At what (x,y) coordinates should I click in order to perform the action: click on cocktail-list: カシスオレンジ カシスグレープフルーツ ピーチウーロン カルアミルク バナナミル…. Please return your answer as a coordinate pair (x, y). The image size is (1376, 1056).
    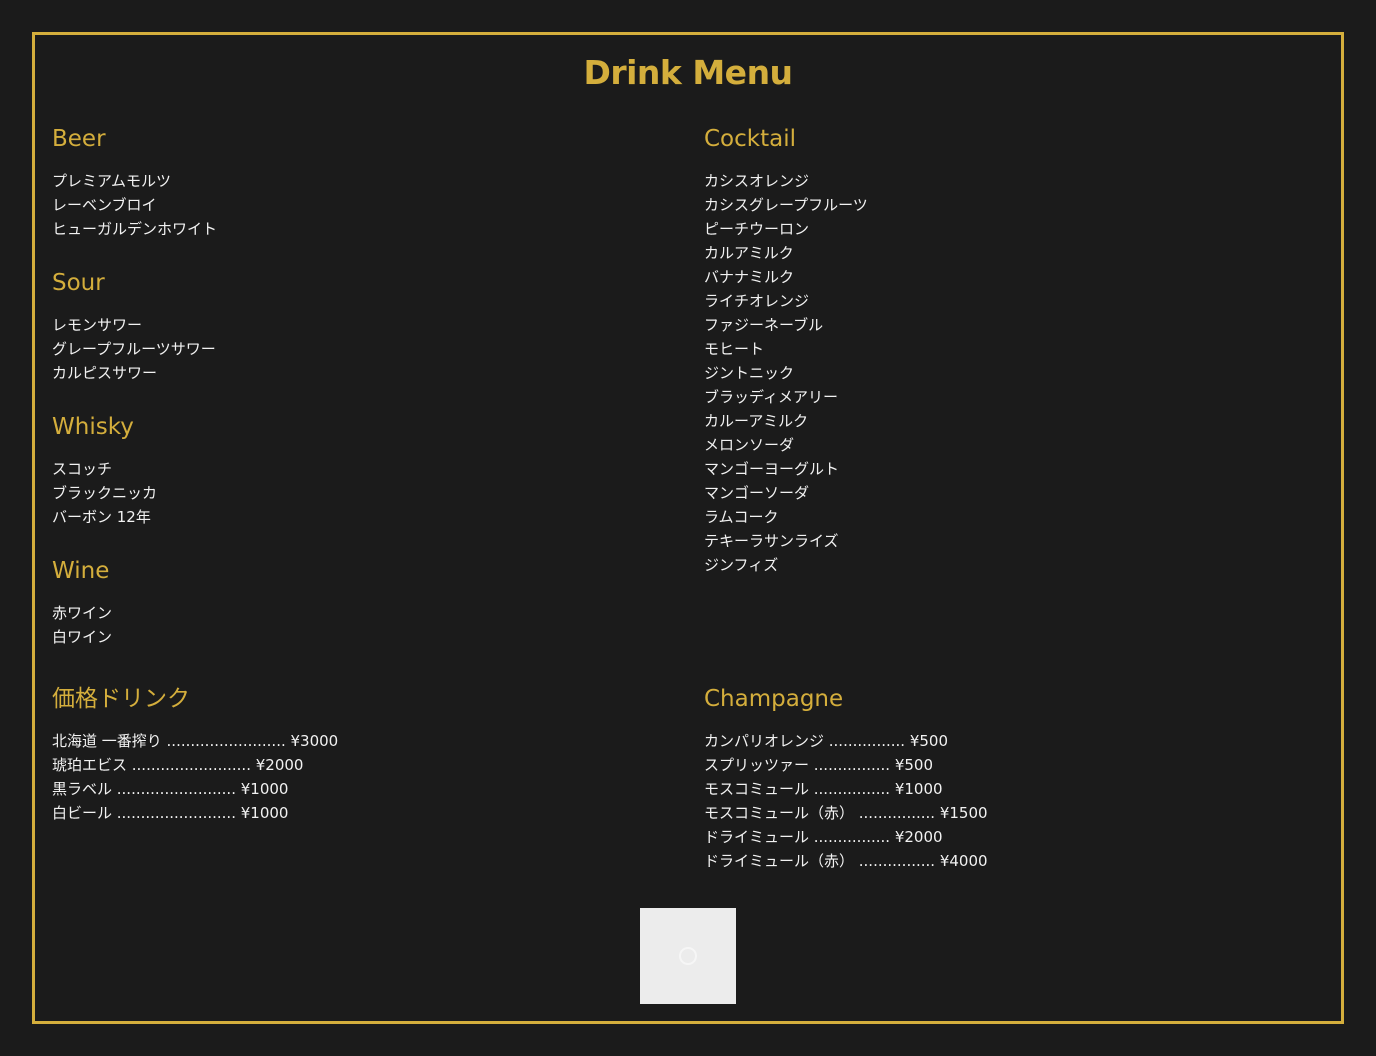
    Looking at the image, I should click on (786, 373).